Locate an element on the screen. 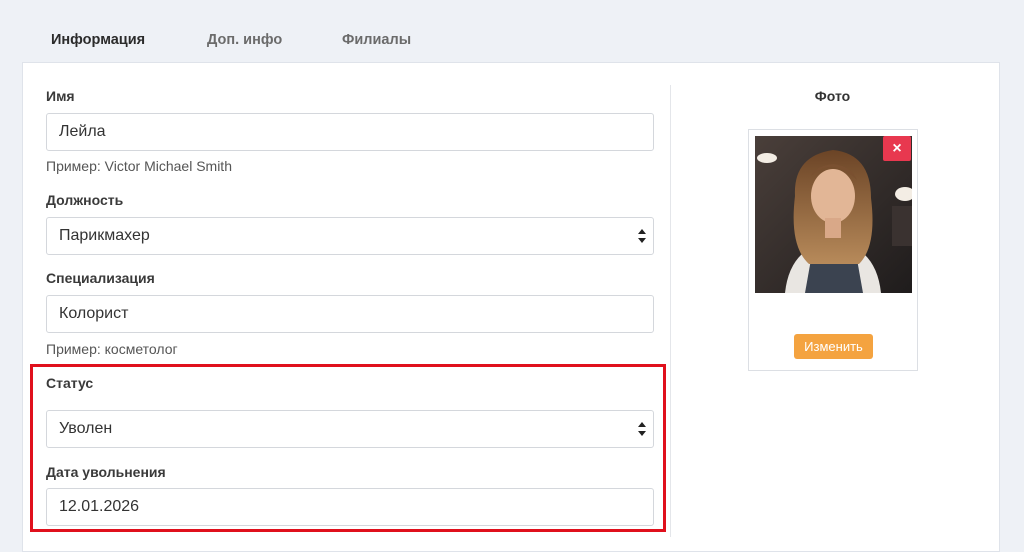  specialization-label: Специализация is located at coordinates (100, 278).